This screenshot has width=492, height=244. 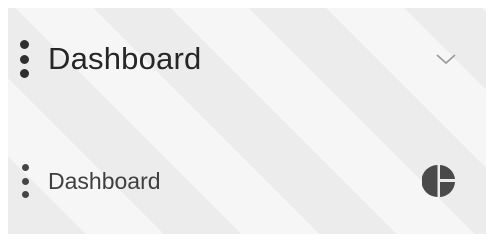 I want to click on chevron-down-icon, so click(x=446, y=59).